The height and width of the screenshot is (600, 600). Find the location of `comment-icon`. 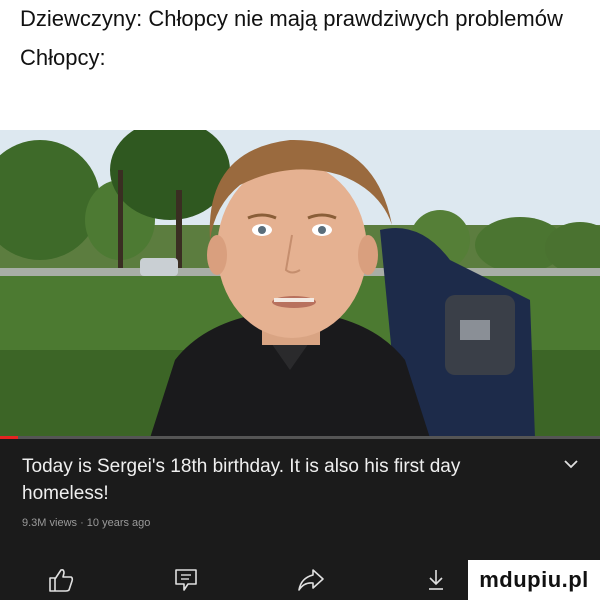

comment-icon is located at coordinates (186, 580).